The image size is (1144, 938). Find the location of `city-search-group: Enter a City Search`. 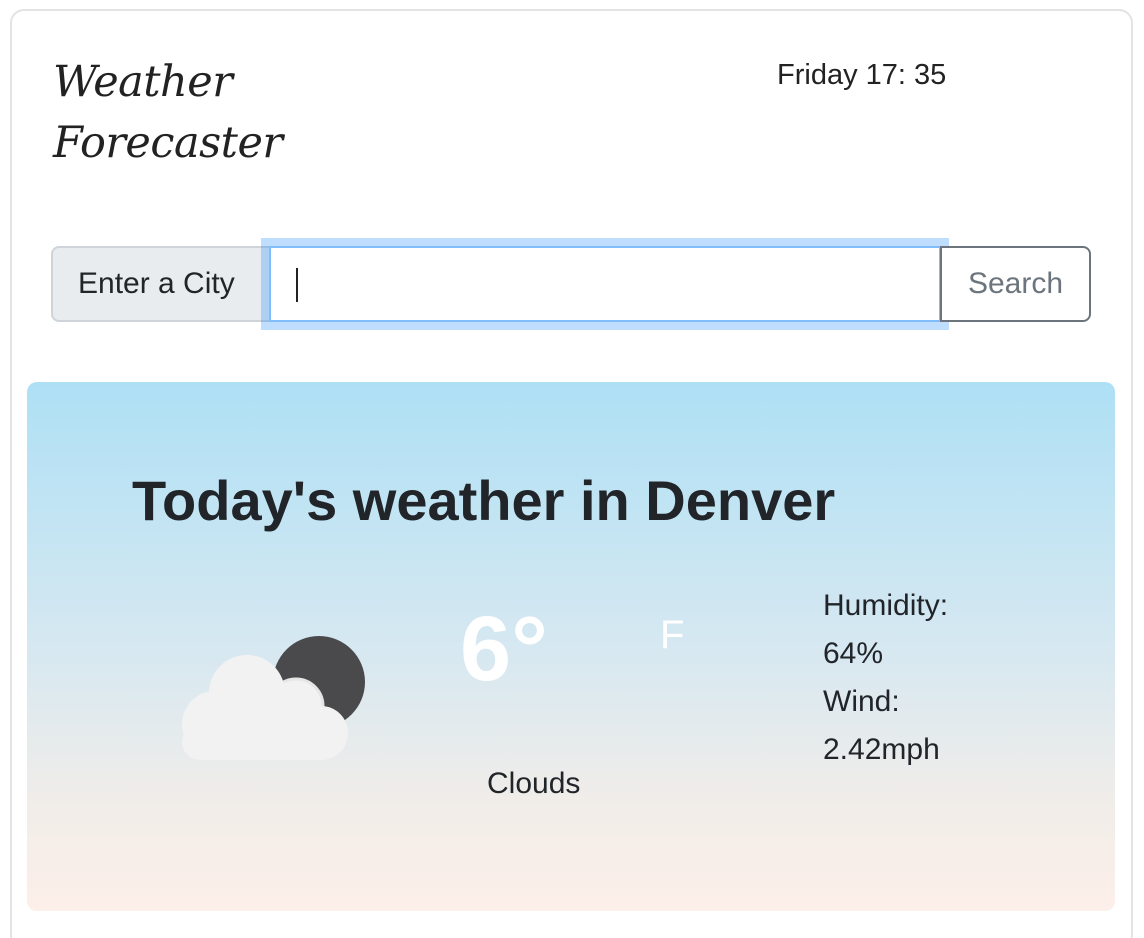

city-search-group: Enter a City Search is located at coordinates (571, 284).